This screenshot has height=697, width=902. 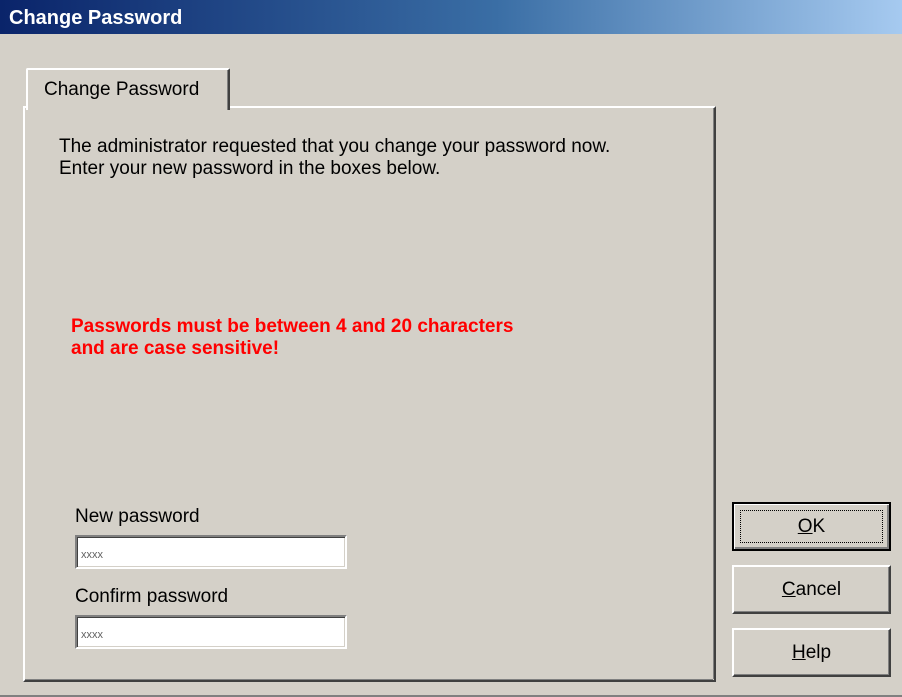 What do you see at coordinates (798, 652) in the screenshot?
I see `help-mnemonic: H` at bounding box center [798, 652].